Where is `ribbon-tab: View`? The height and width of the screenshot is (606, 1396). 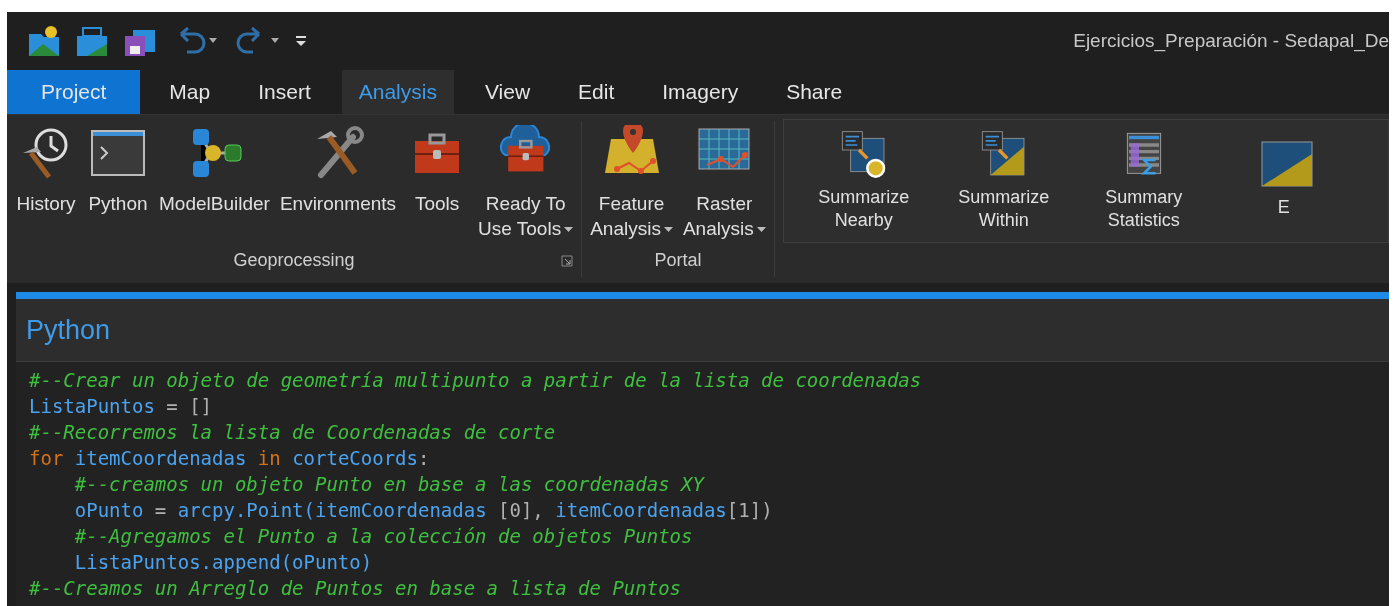 ribbon-tab: View is located at coordinates (507, 92).